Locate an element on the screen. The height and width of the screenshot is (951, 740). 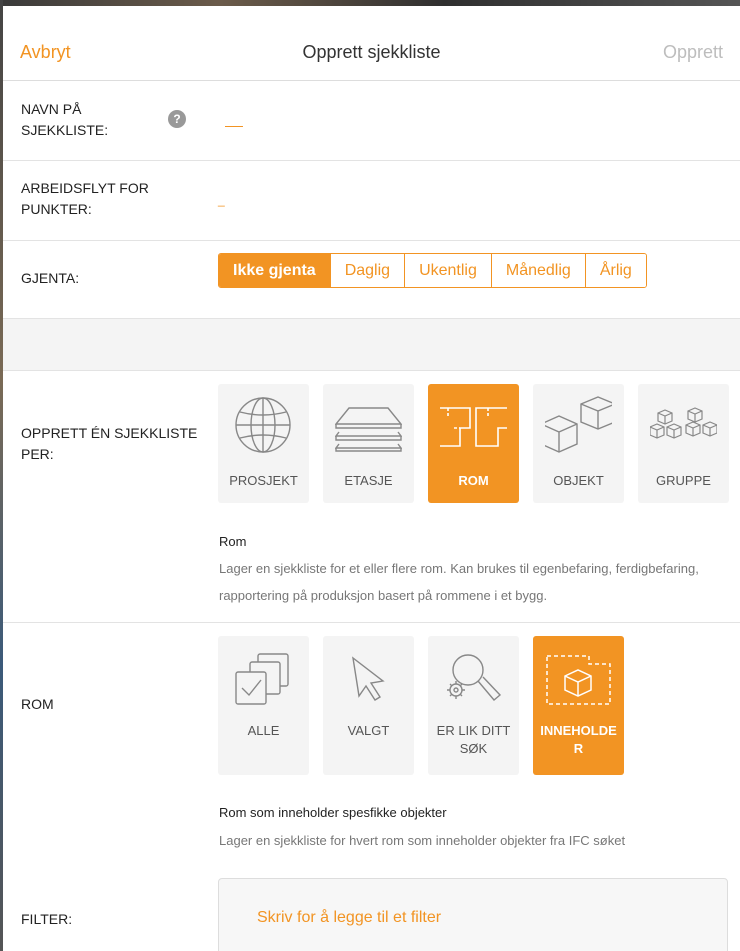
per-description-title: Rom is located at coordinates (233, 541).